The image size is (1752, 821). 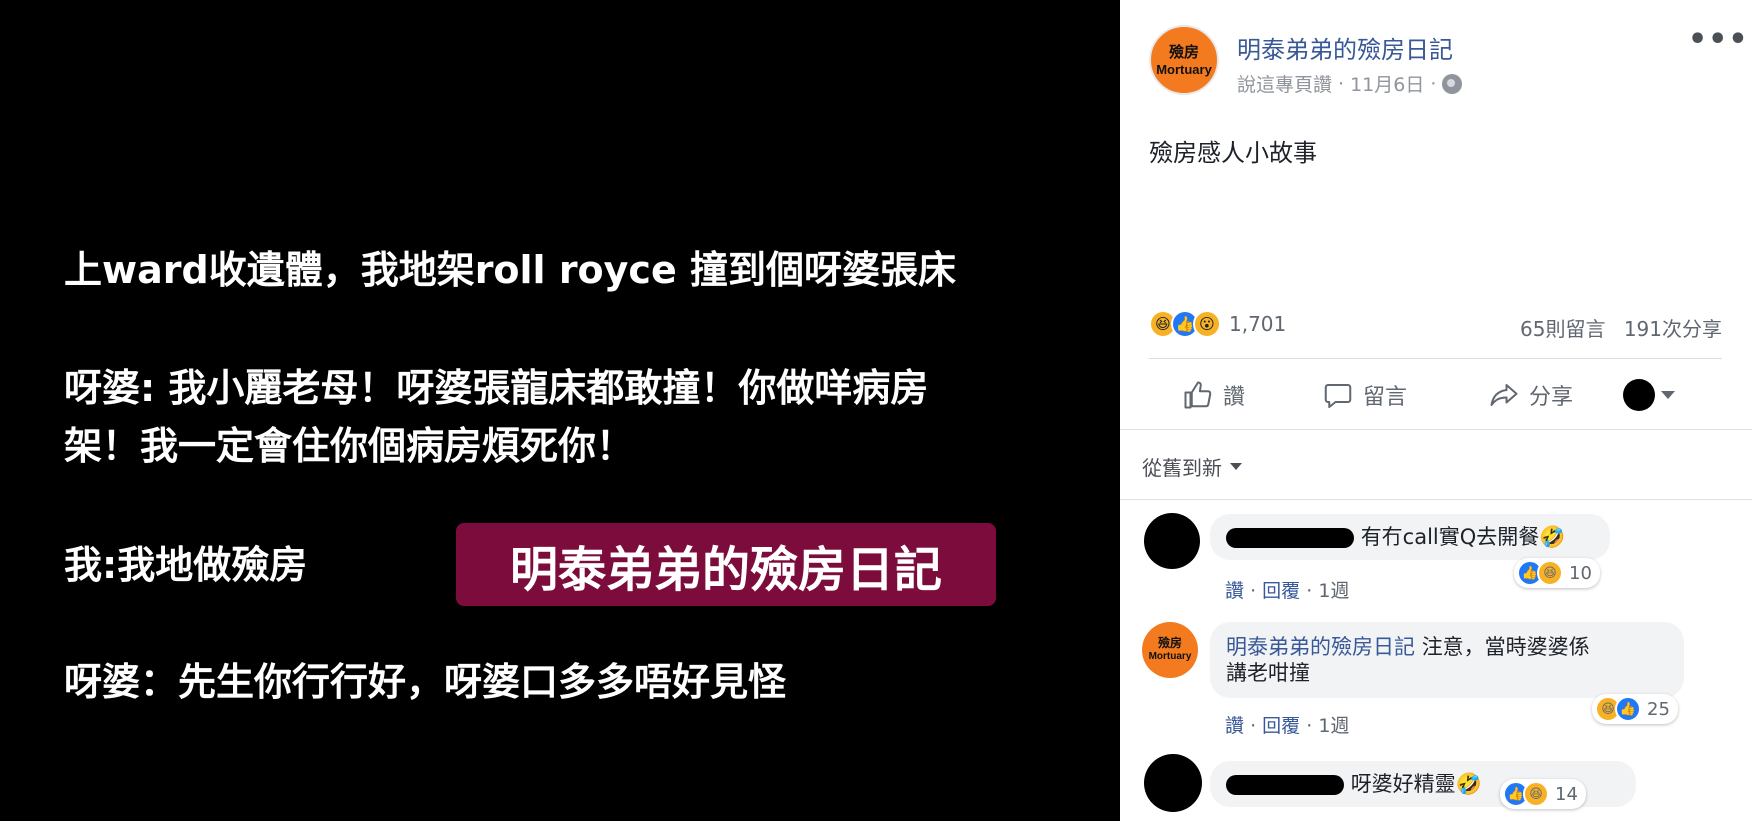 What do you see at coordinates (1387, 83) in the screenshot?
I see `post-date-link: 11月6日` at bounding box center [1387, 83].